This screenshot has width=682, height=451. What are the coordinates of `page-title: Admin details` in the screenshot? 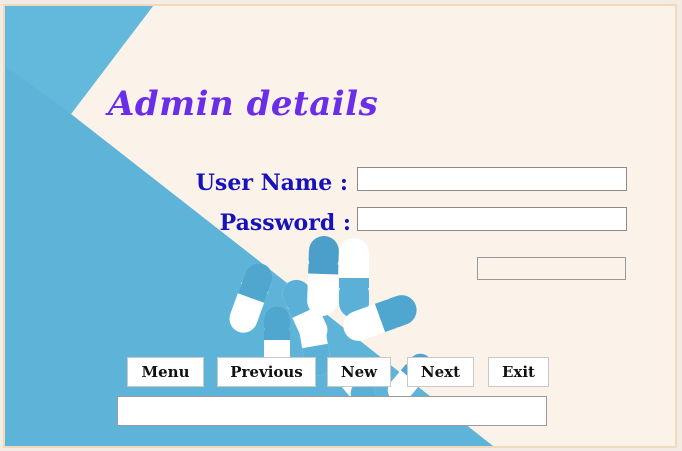 It's located at (243, 104).